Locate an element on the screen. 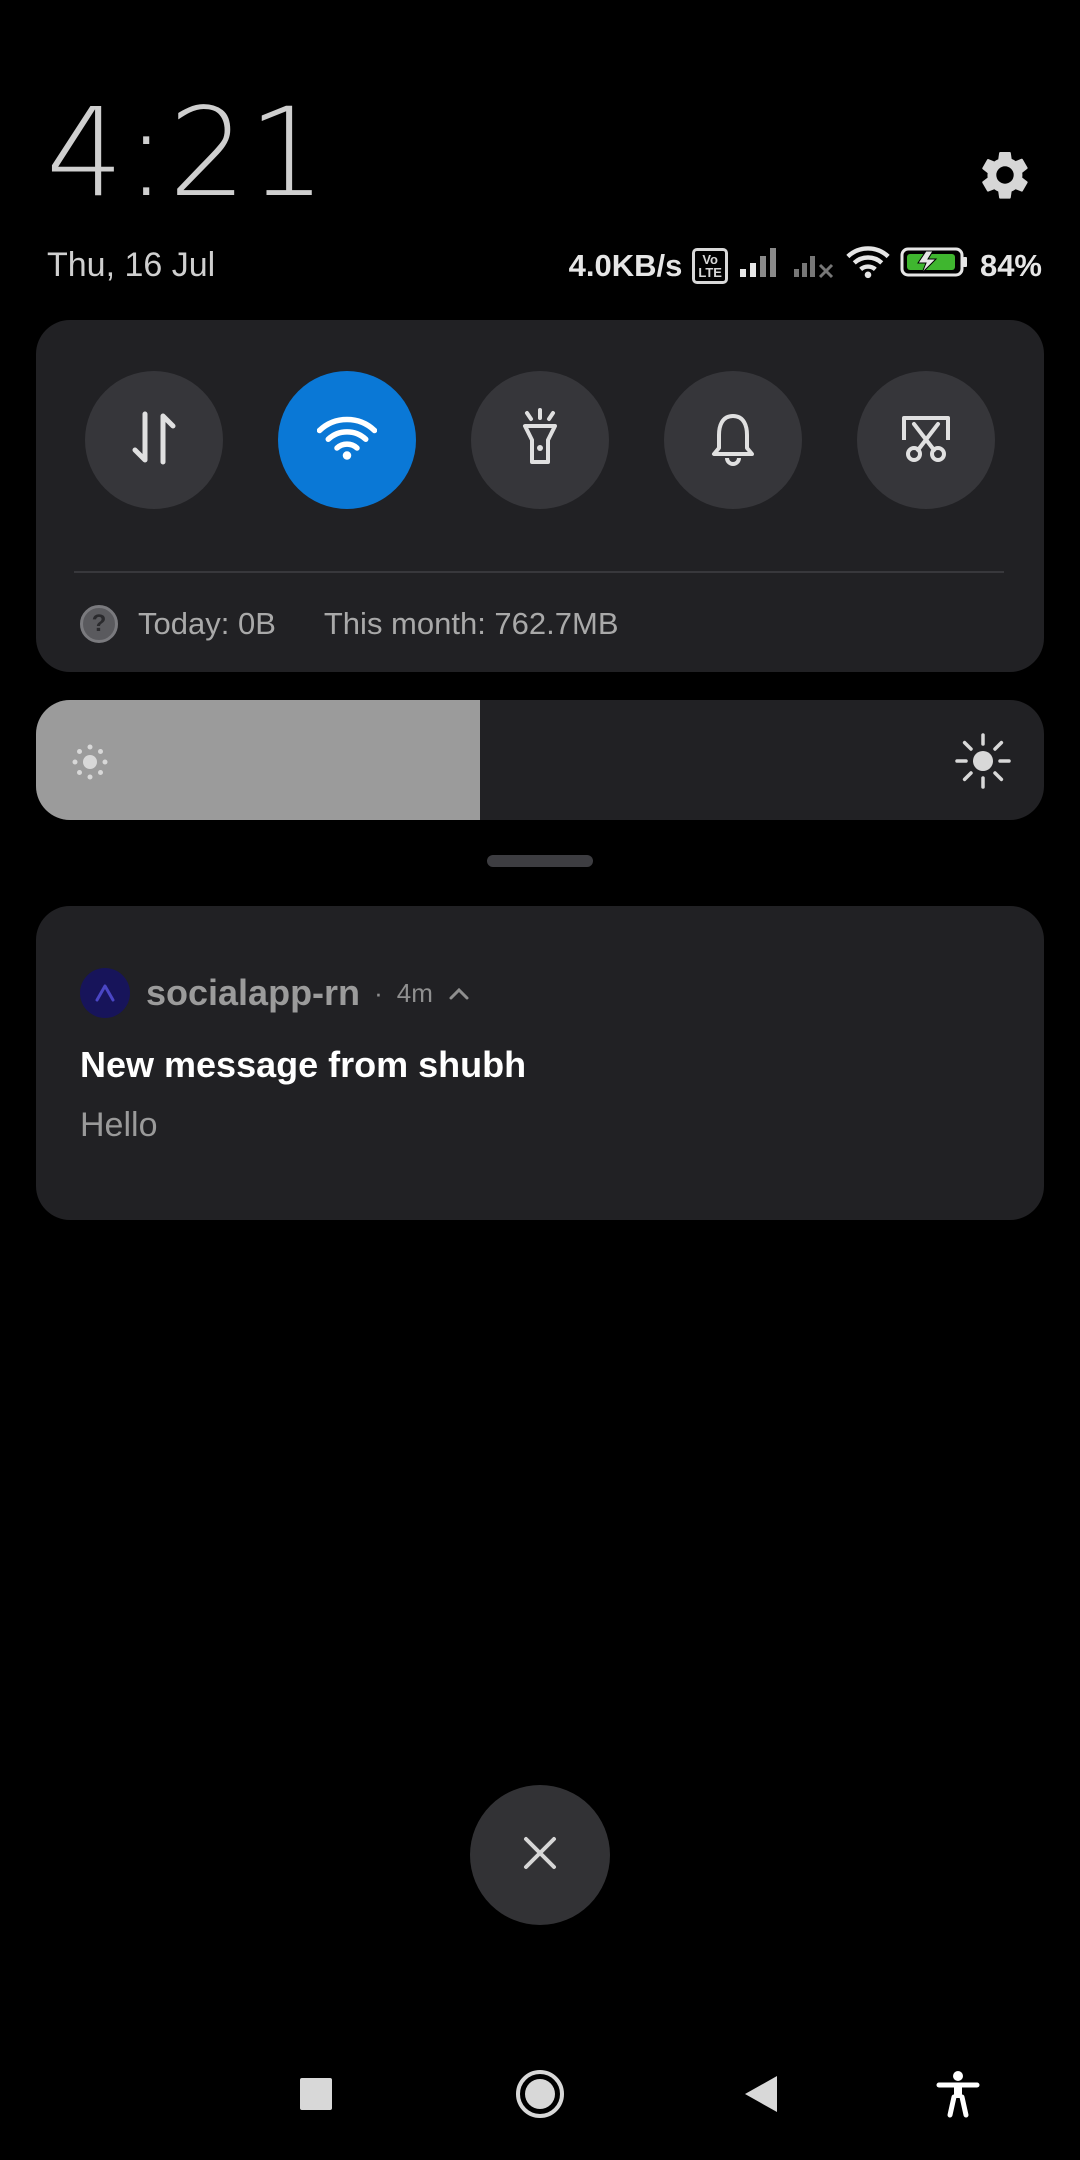 The width and height of the screenshot is (1080, 2160). back-button is located at coordinates (761, 2096).